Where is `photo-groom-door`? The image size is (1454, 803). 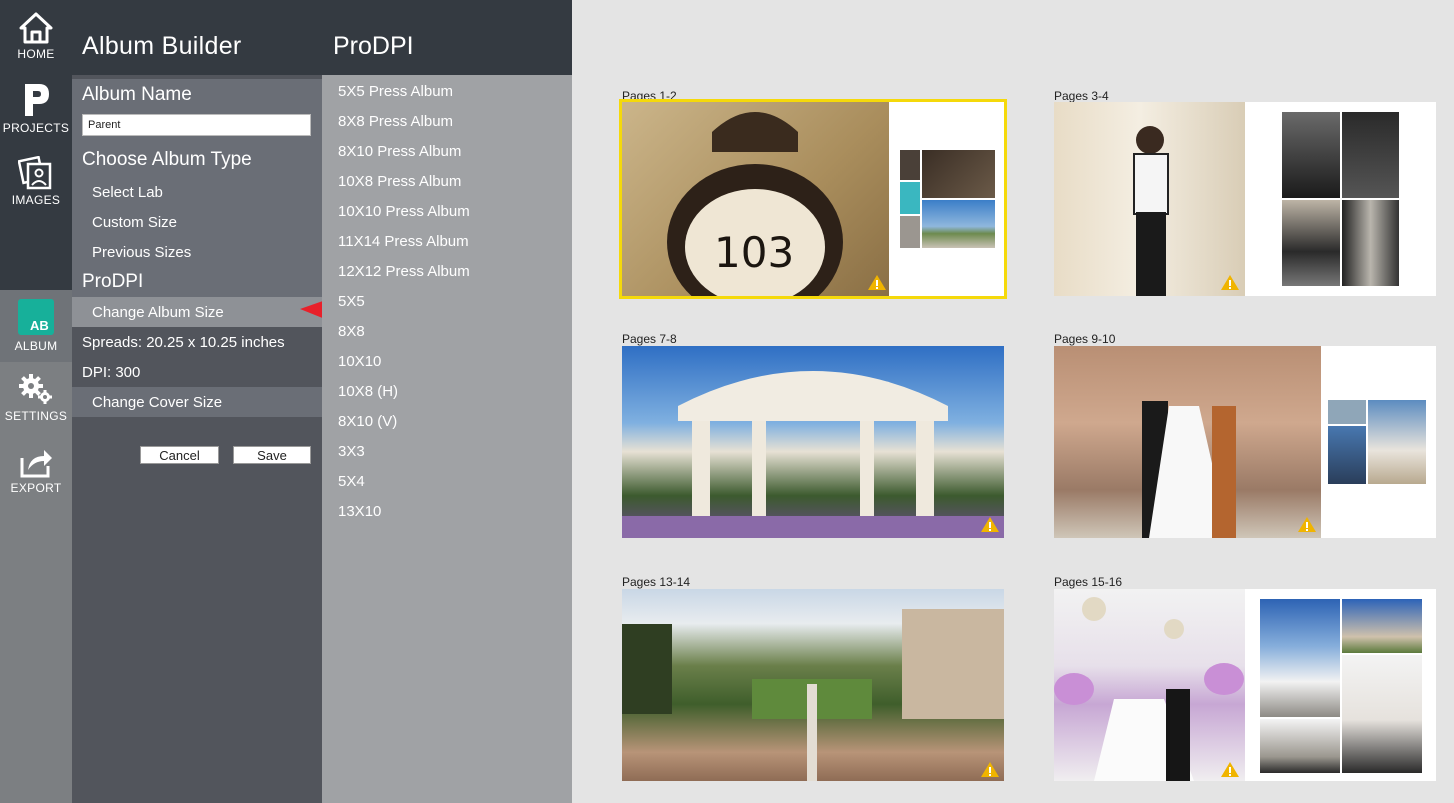
photo-groom-door is located at coordinates (1149, 199).